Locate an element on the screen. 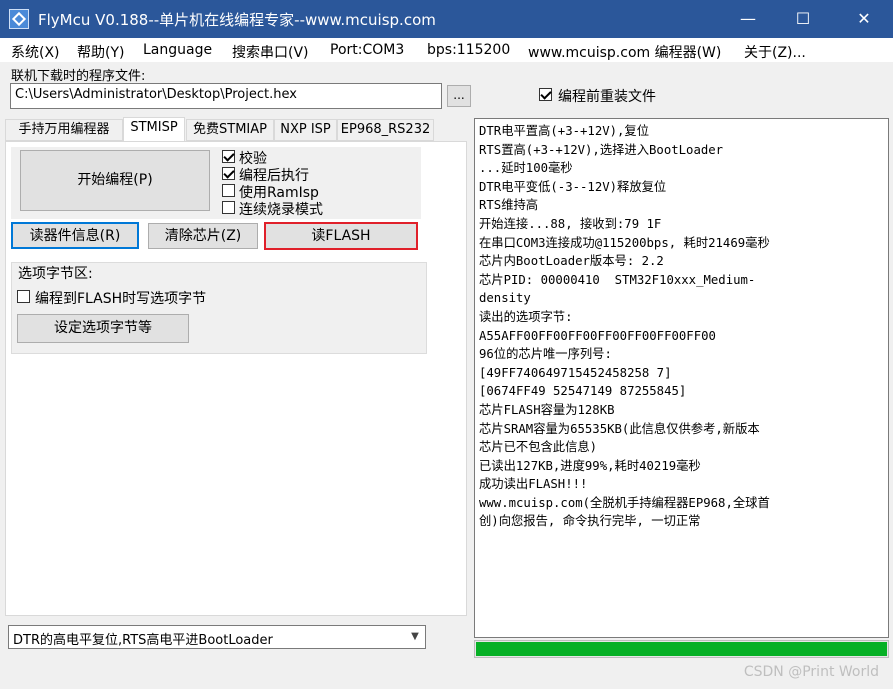 Image resolution: width=893 pixels, height=689 pixels. log-line: 芯片PID: 00000410 STM32F10xxx_Medium- is located at coordinates (617, 279).